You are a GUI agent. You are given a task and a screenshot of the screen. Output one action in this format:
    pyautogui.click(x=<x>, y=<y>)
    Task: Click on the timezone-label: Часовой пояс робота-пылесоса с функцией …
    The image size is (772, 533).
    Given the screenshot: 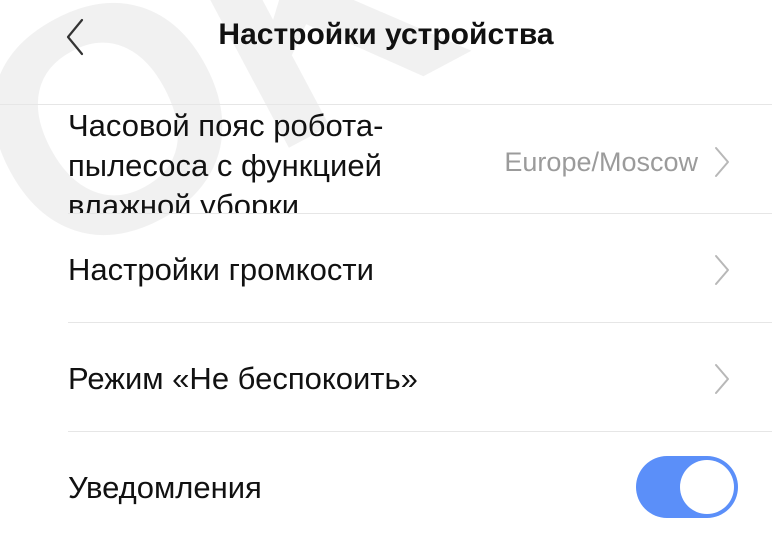 What is the action you would take?
    pyautogui.click(x=226, y=160)
    